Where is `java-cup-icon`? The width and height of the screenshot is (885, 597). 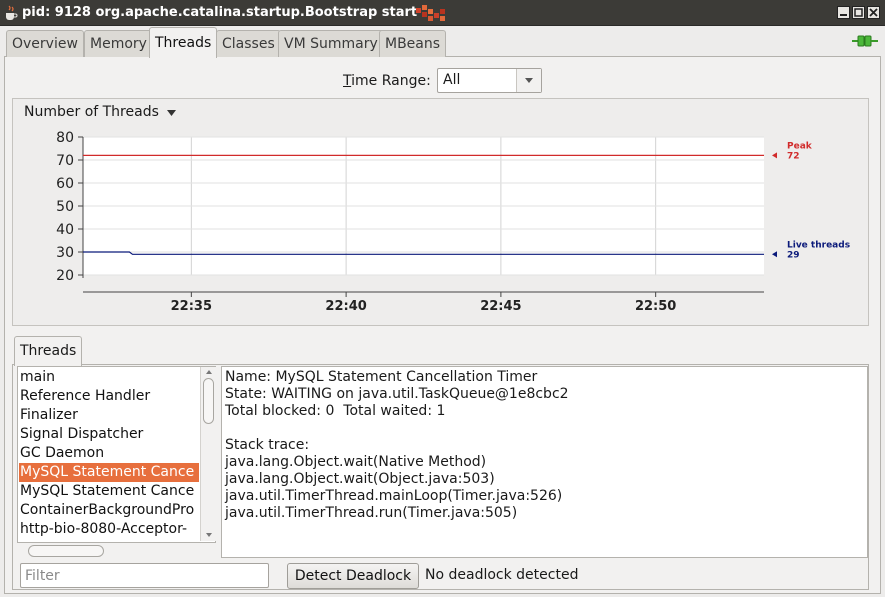
java-cup-icon is located at coordinates (12, 12).